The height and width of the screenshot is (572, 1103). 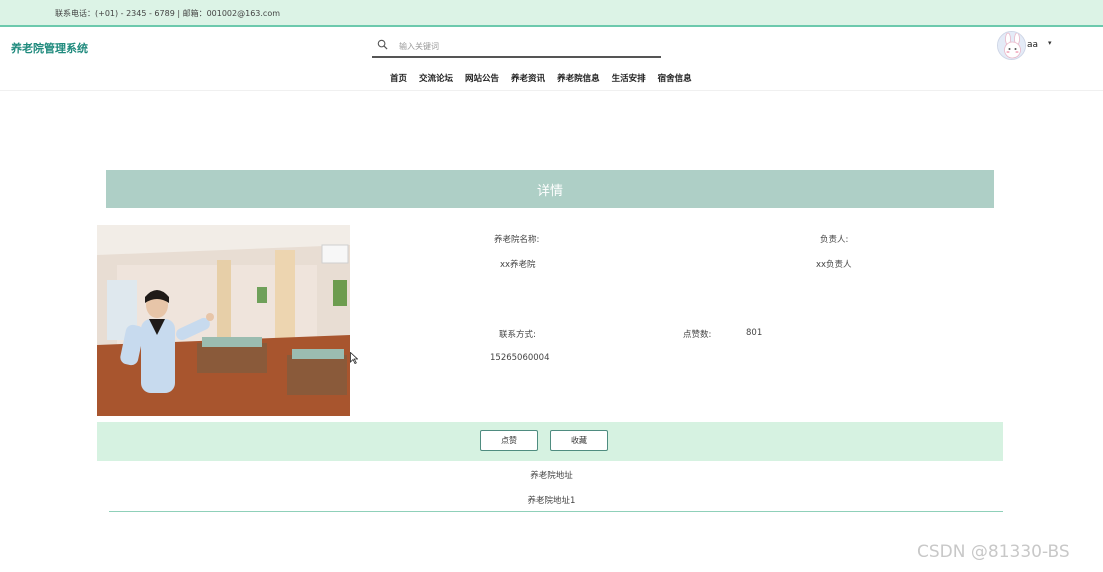 I want to click on site-title: 养老院管理系统, so click(x=49, y=48).